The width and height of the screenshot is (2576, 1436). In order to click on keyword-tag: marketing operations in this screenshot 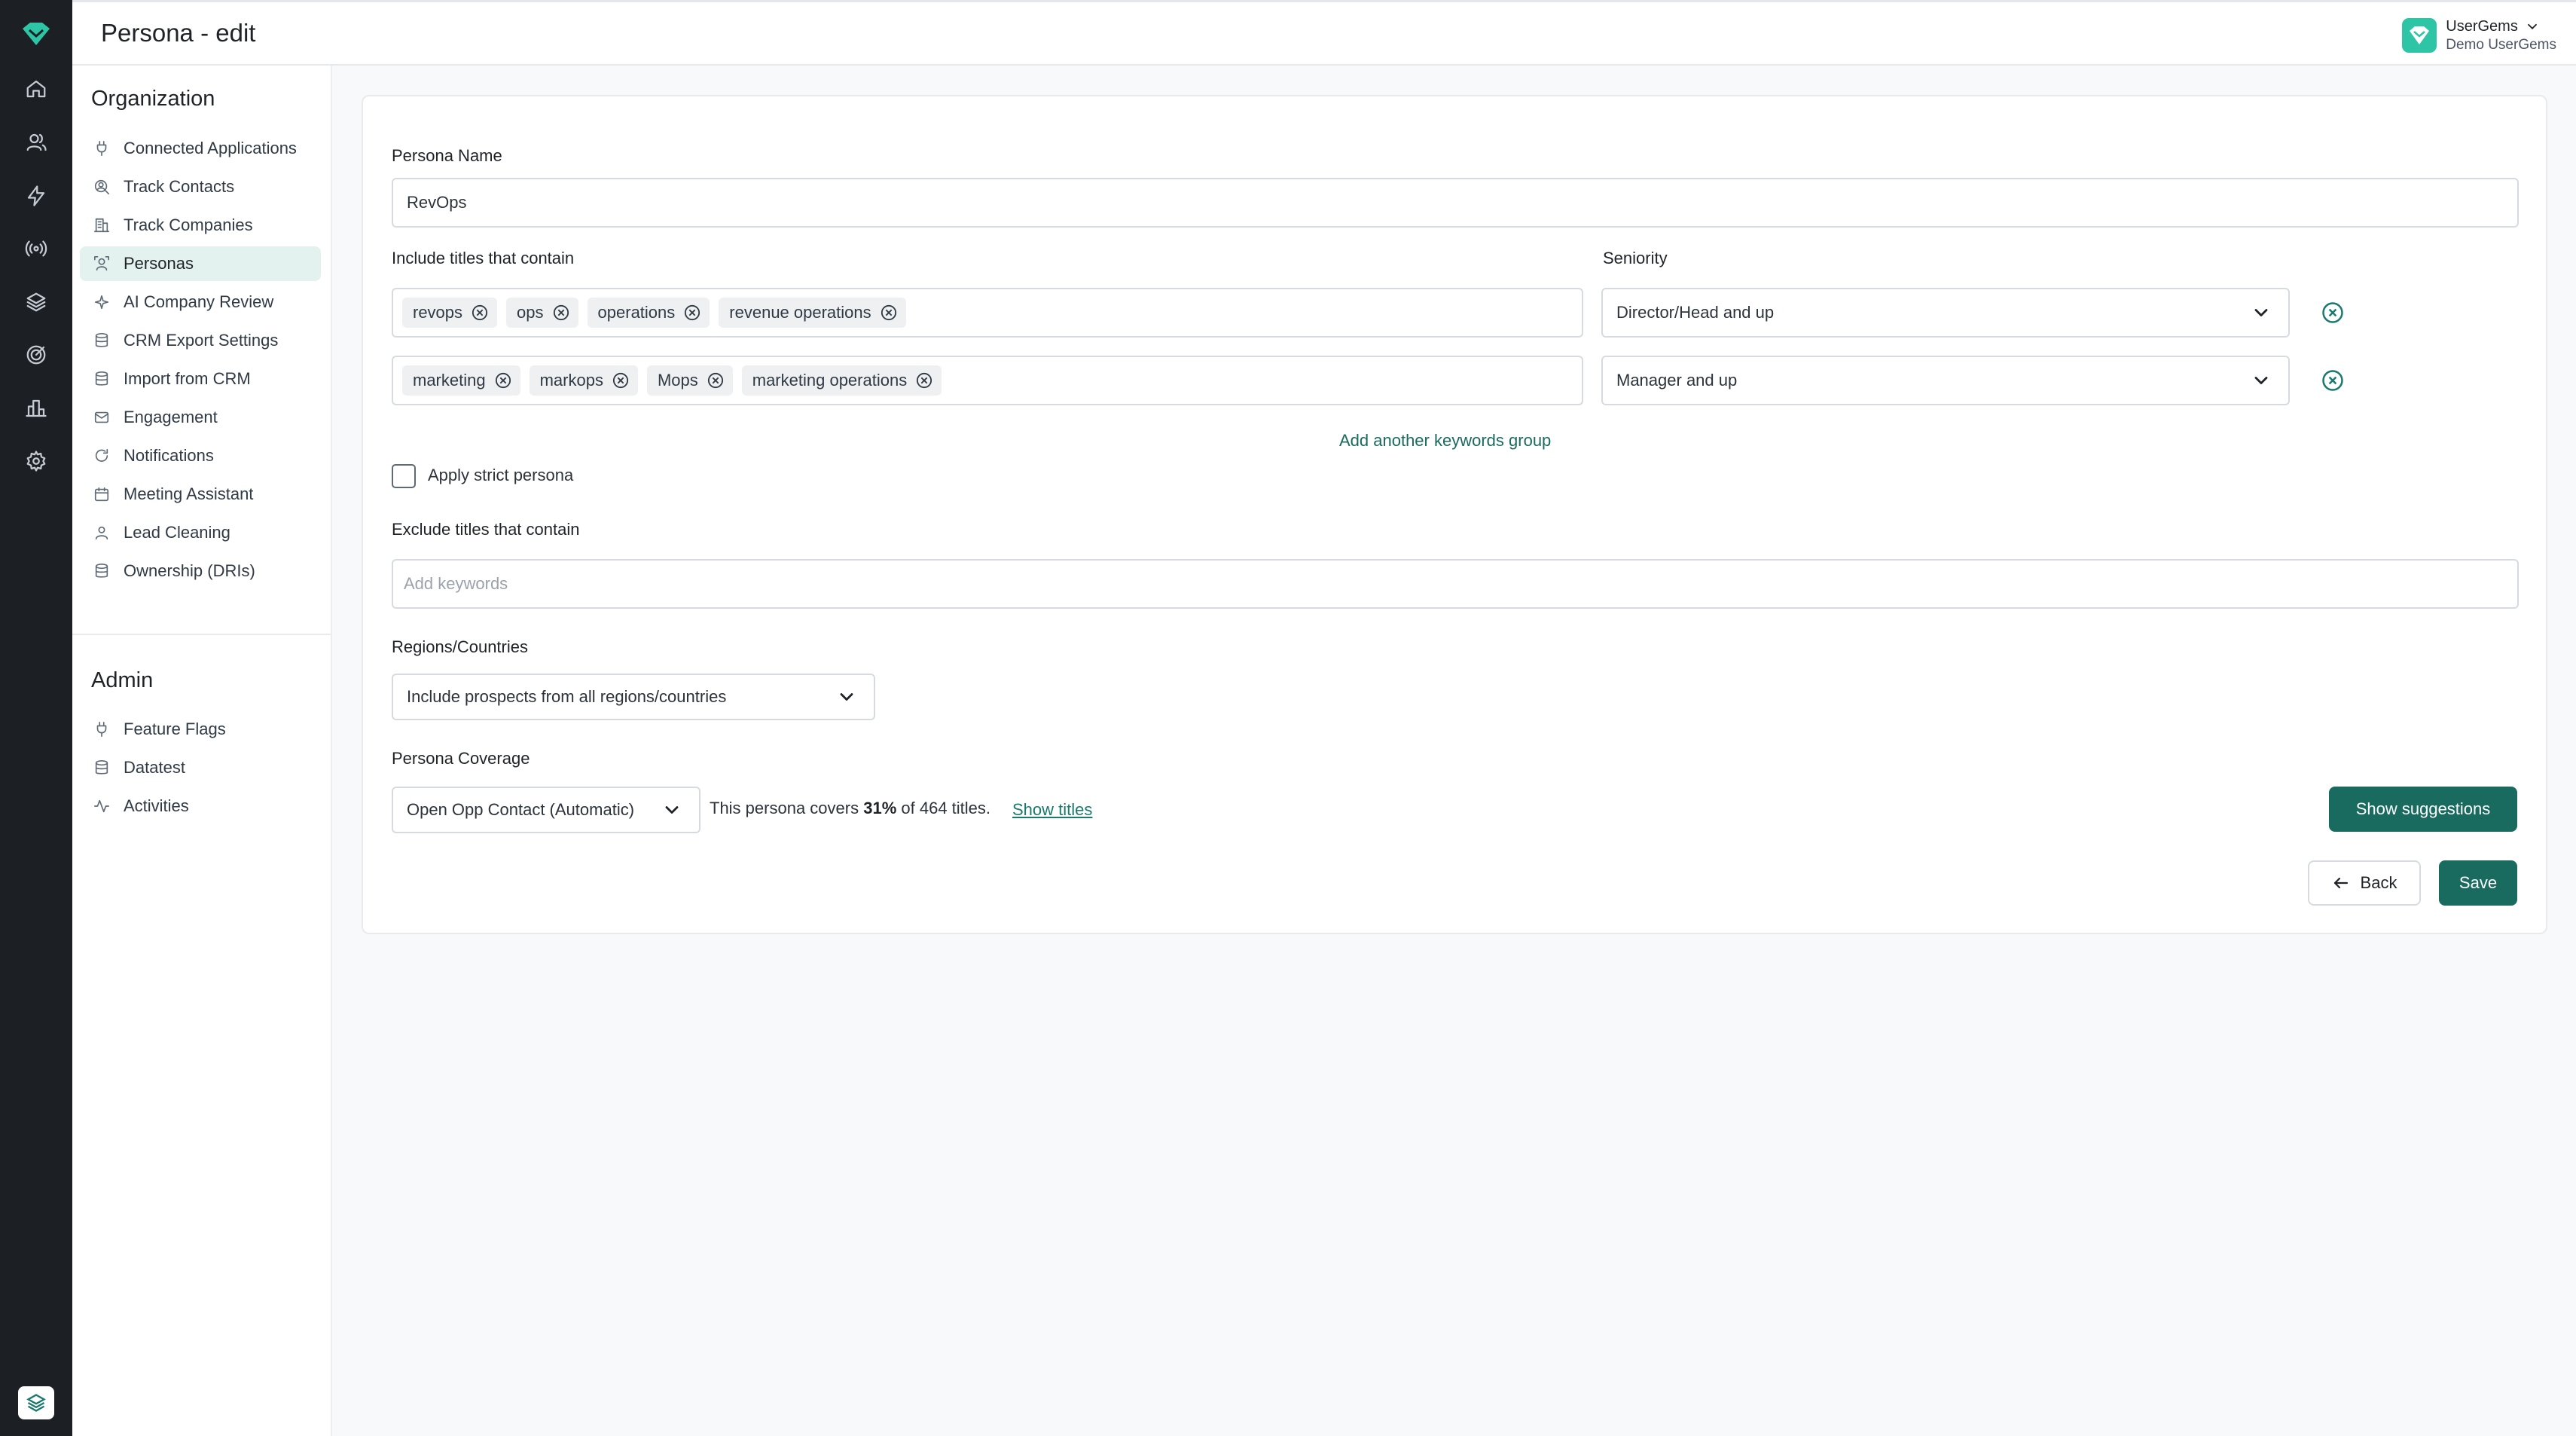, I will do `click(842, 380)`.